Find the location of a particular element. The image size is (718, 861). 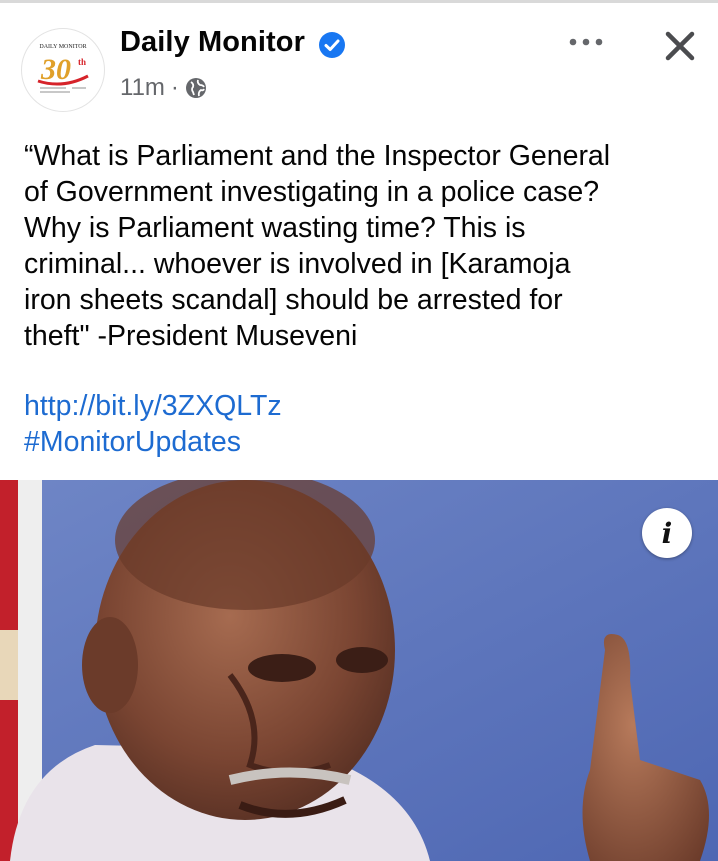

post-text-line: Why is Parliament wasting time? This is is located at coordinates (275, 228).